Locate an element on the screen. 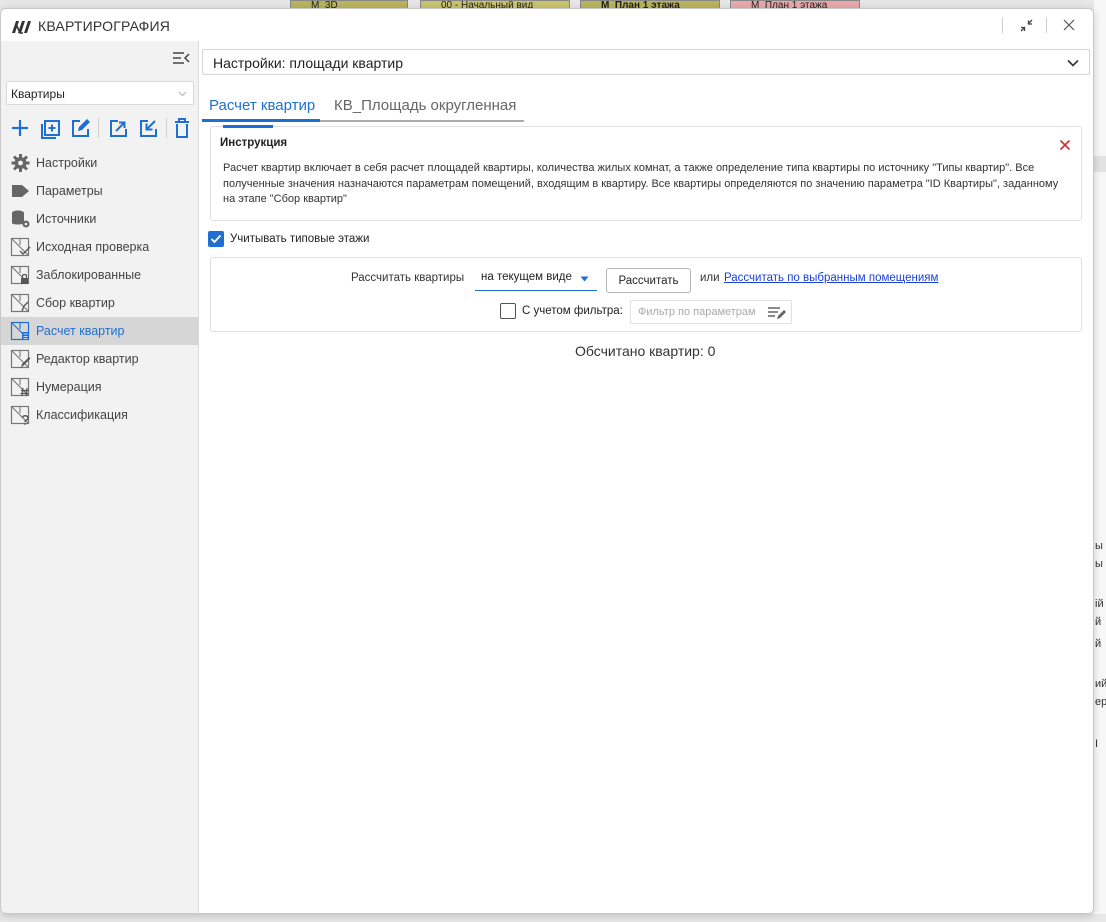 The image size is (1106, 922). filter-checkbox is located at coordinates (508, 311).